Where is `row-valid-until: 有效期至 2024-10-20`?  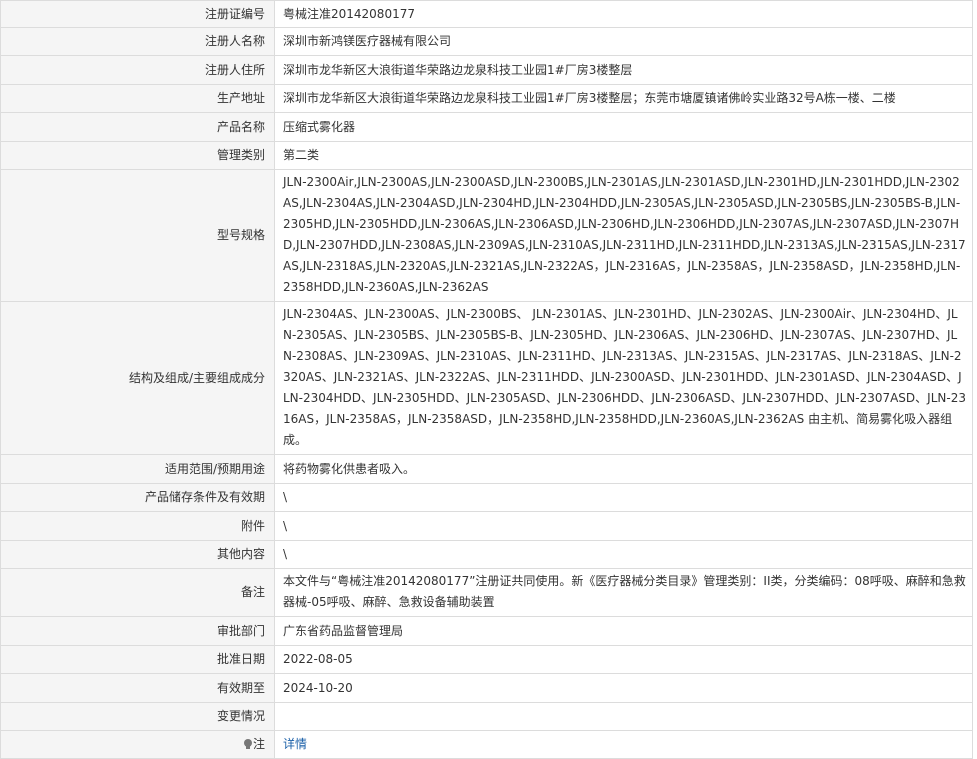 row-valid-until: 有效期至 2024-10-20 is located at coordinates (486, 688).